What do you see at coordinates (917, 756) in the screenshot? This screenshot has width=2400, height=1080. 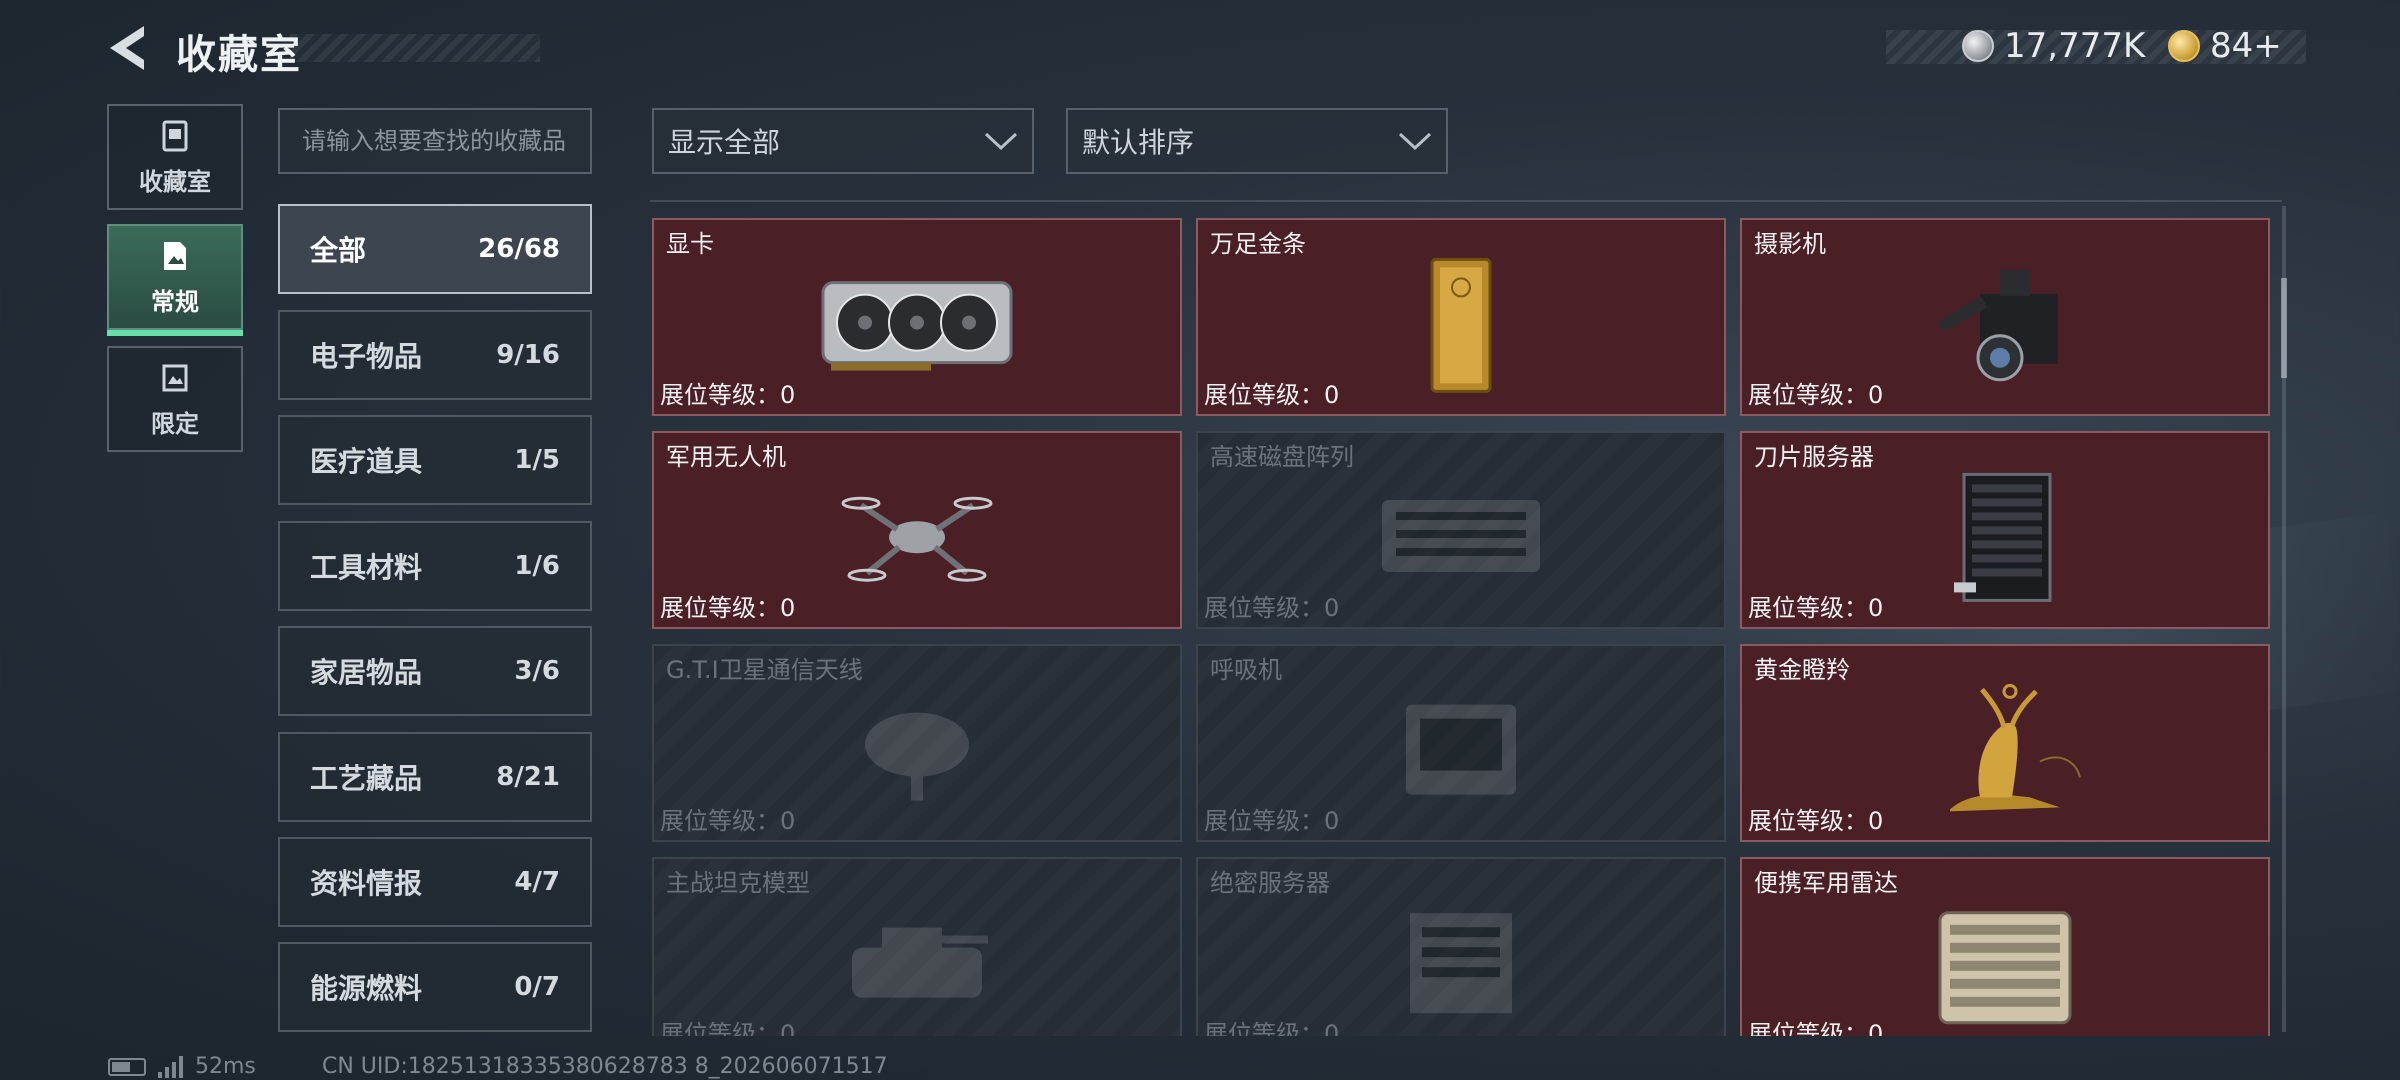 I see `satellite-antenna-icon` at bounding box center [917, 756].